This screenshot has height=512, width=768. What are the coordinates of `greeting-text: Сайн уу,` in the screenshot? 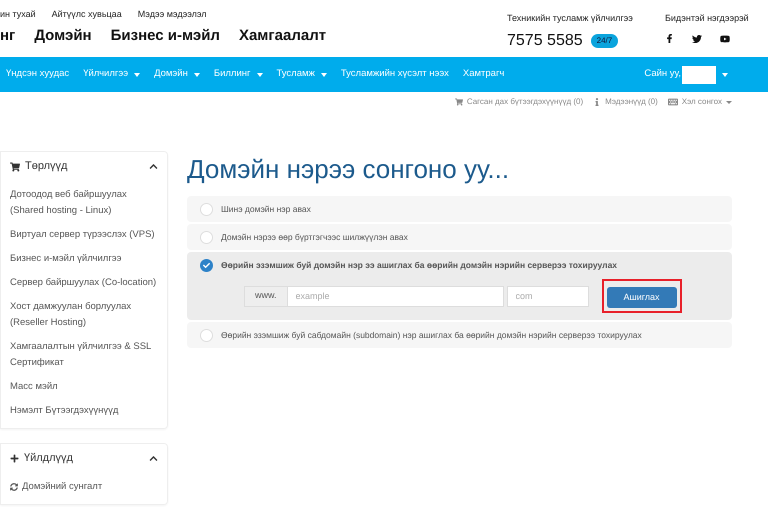 It's located at (662, 74).